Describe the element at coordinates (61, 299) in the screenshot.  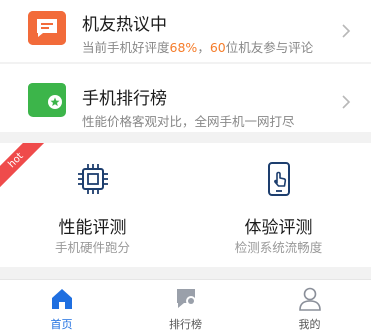
I see `home-icon` at that location.